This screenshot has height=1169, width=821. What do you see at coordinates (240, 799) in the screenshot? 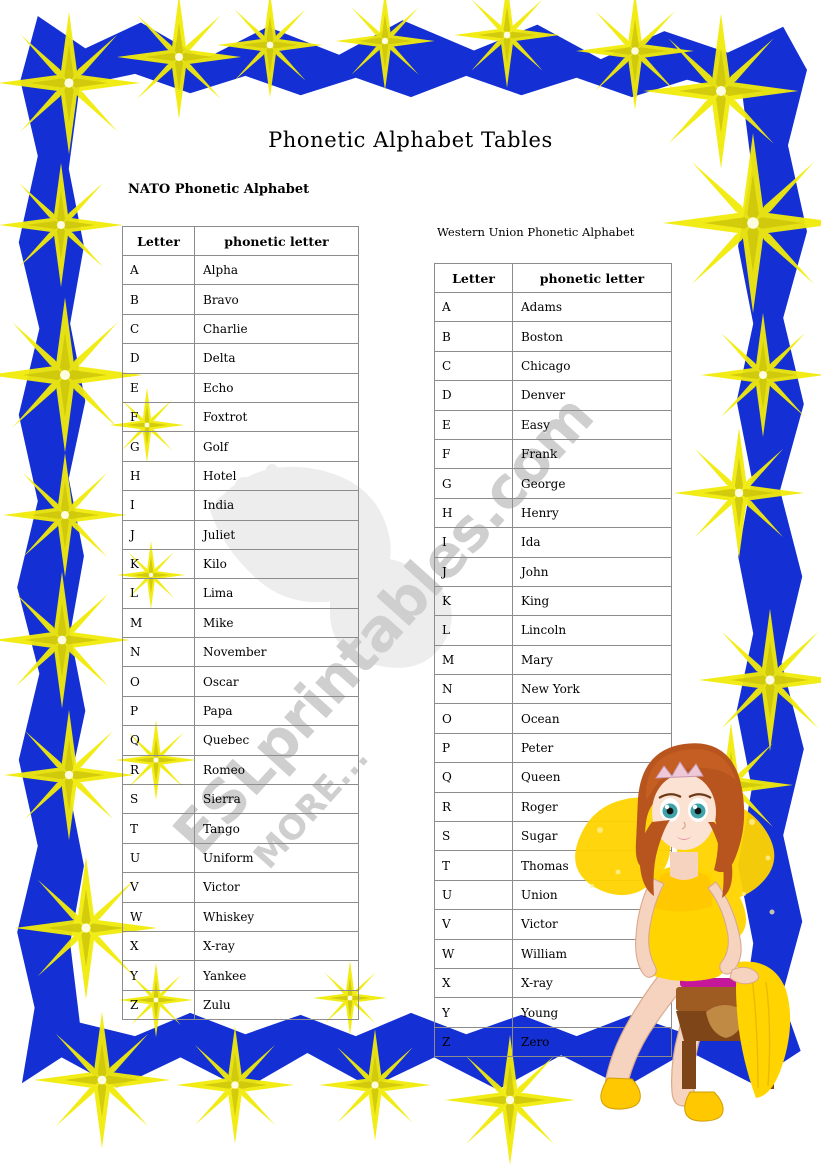
I see `table-row: S Sierra` at bounding box center [240, 799].